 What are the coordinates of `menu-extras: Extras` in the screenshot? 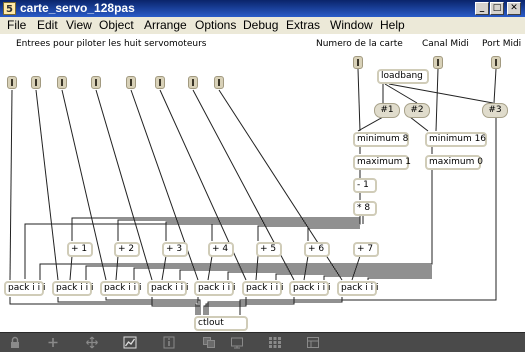 It's located at (303, 25).